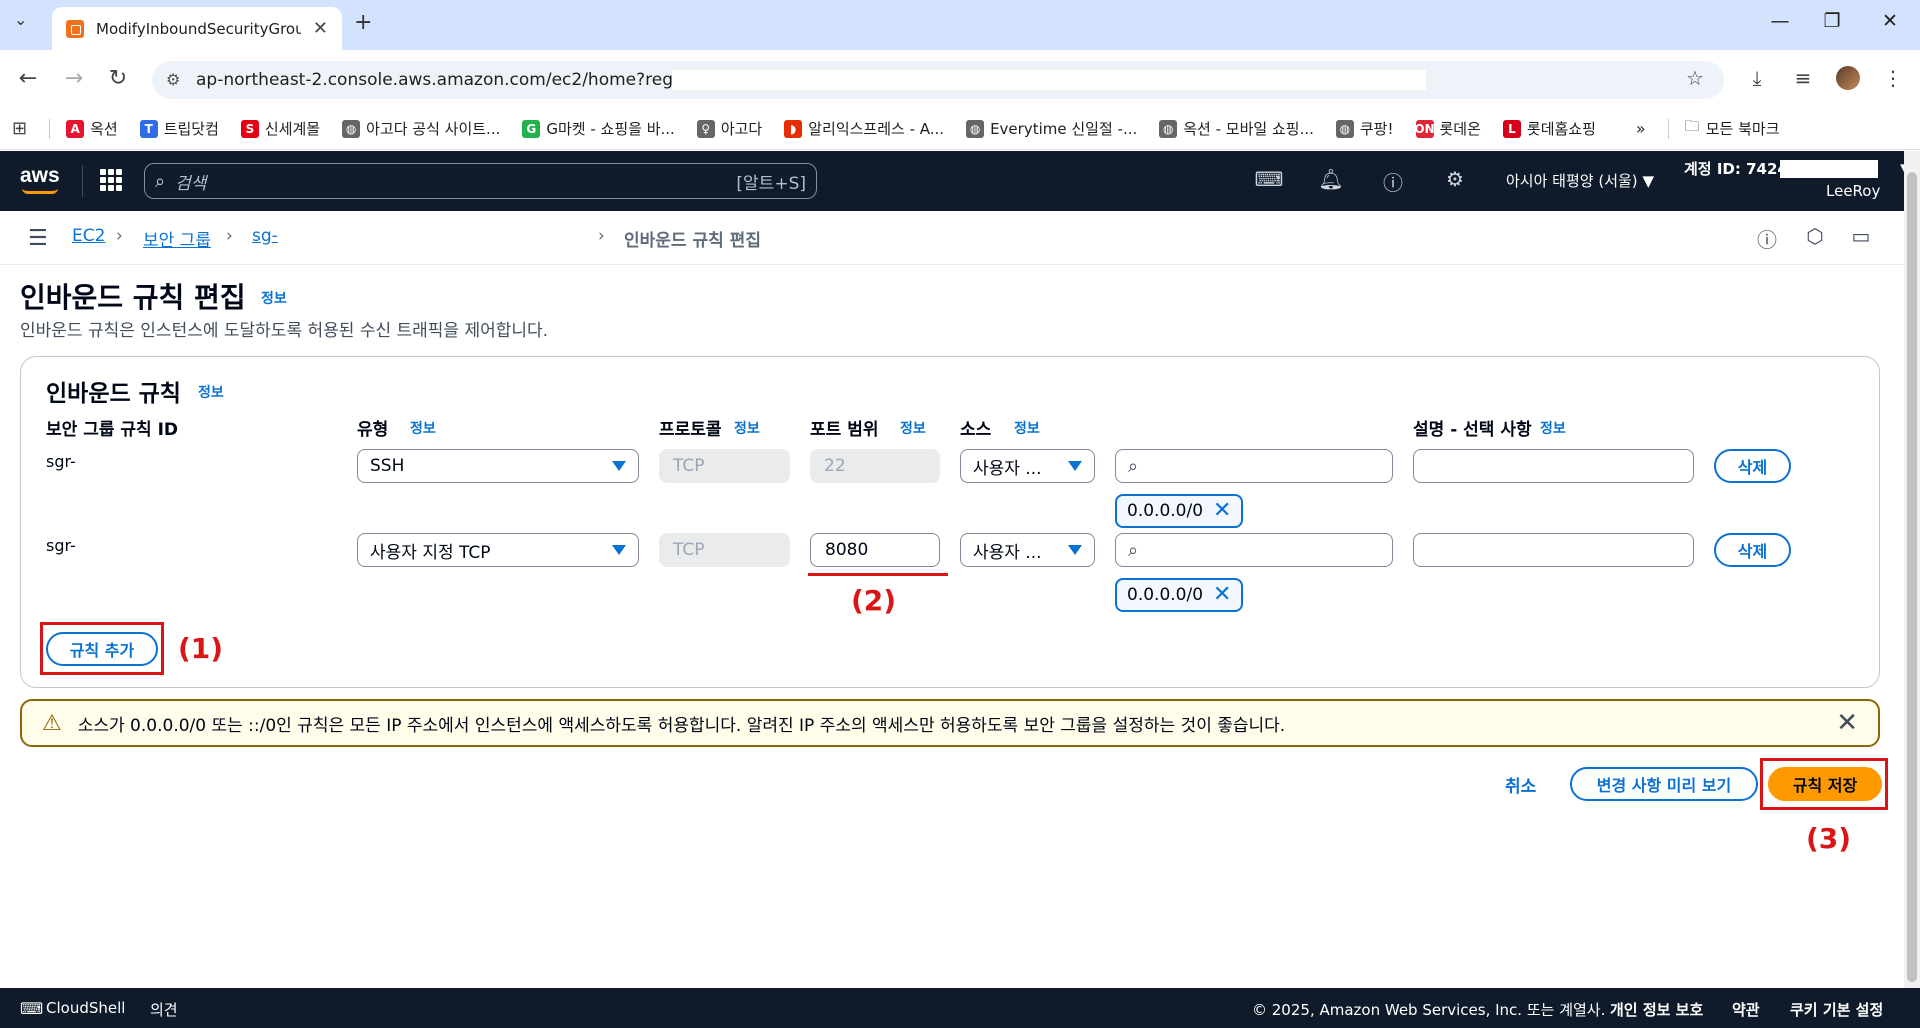  Describe the element at coordinates (1549, 128) in the screenshot. I see `bookmark-item: L 롯데홈쇼핑` at that location.